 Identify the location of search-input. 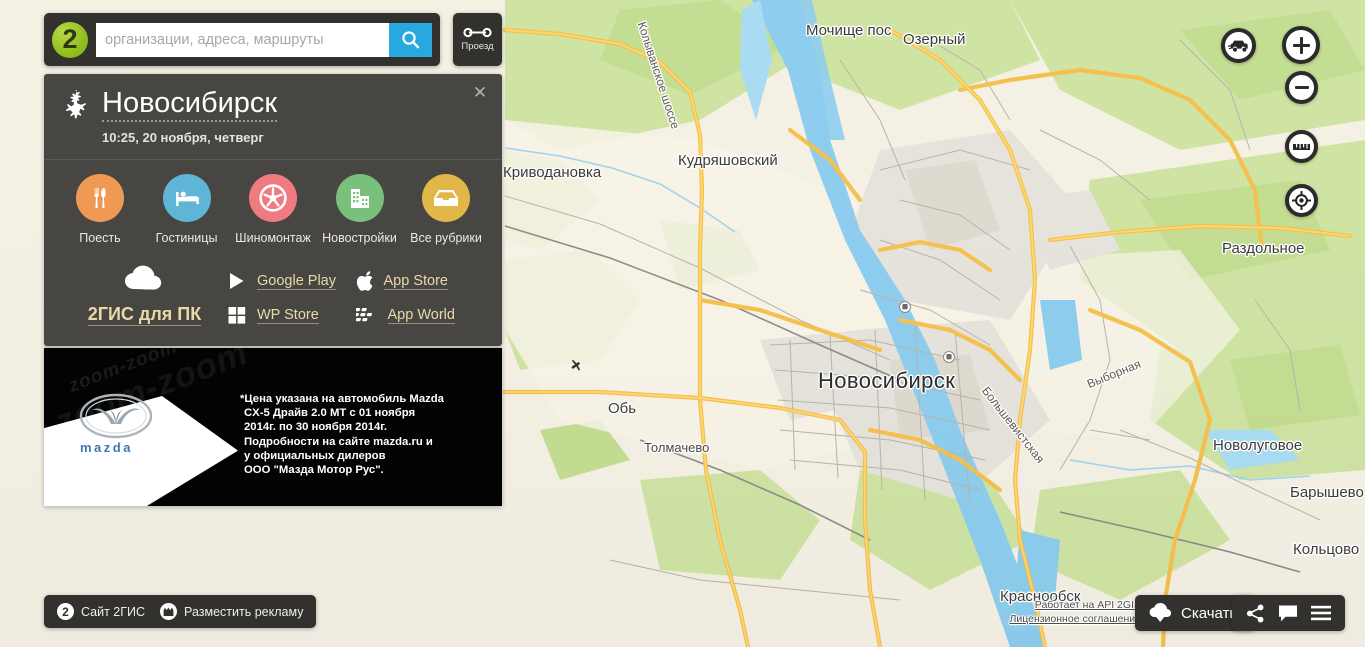
(242, 39).